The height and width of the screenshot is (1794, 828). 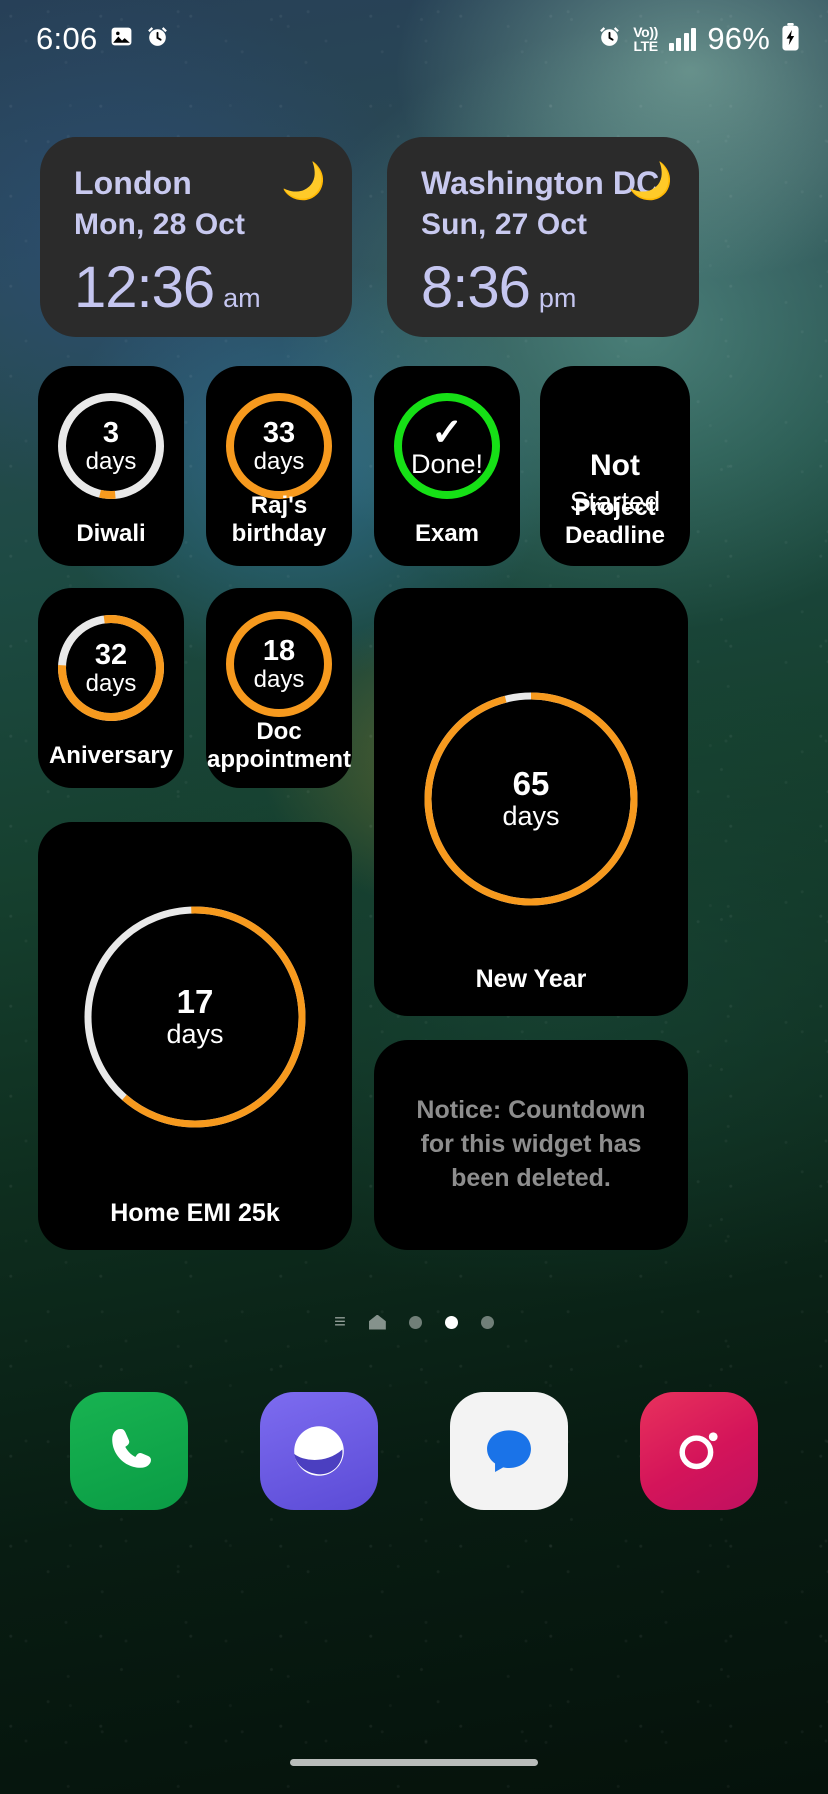 What do you see at coordinates (160, 224) in the screenshot?
I see `clock-date: Mon, 28 Oct` at bounding box center [160, 224].